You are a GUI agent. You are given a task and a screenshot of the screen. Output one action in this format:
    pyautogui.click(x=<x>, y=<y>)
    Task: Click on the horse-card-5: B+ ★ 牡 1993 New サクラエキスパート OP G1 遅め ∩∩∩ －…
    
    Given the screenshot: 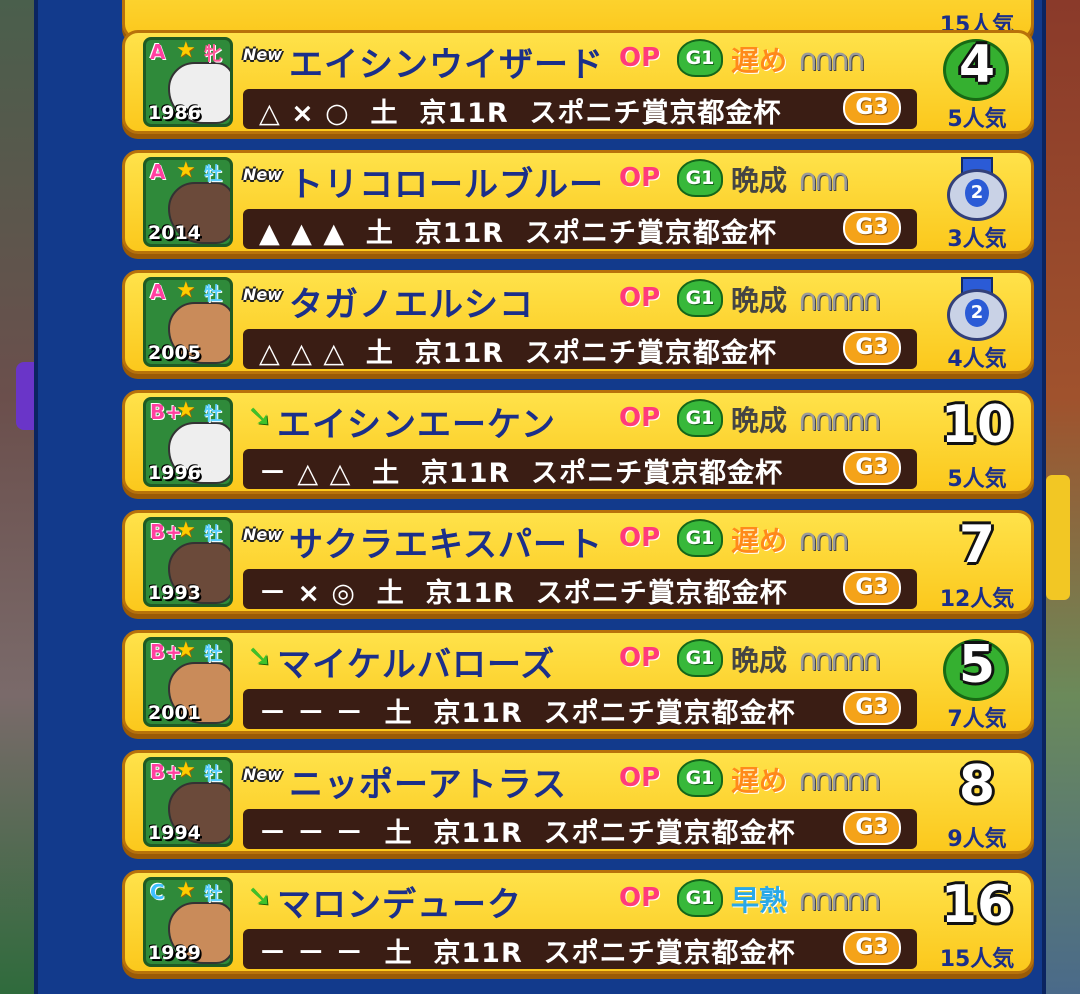 What is the action you would take?
    pyautogui.click(x=578, y=562)
    